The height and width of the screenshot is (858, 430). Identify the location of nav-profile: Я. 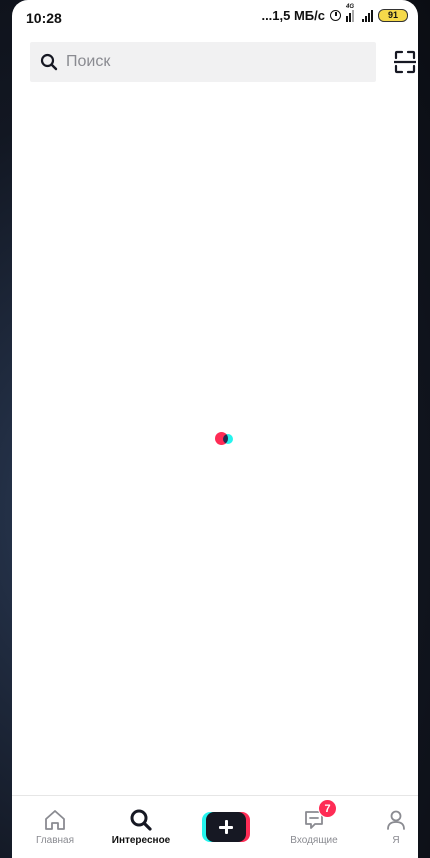
(396, 827).